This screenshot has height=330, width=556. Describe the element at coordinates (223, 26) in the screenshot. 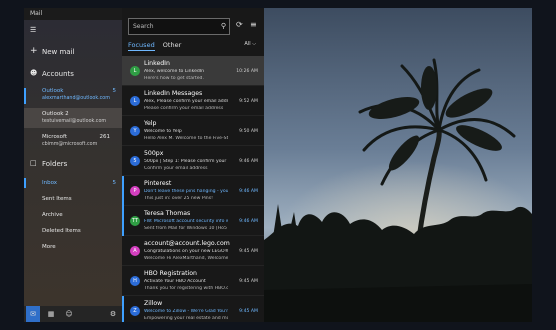

I see `search-icon: ⚲` at that location.